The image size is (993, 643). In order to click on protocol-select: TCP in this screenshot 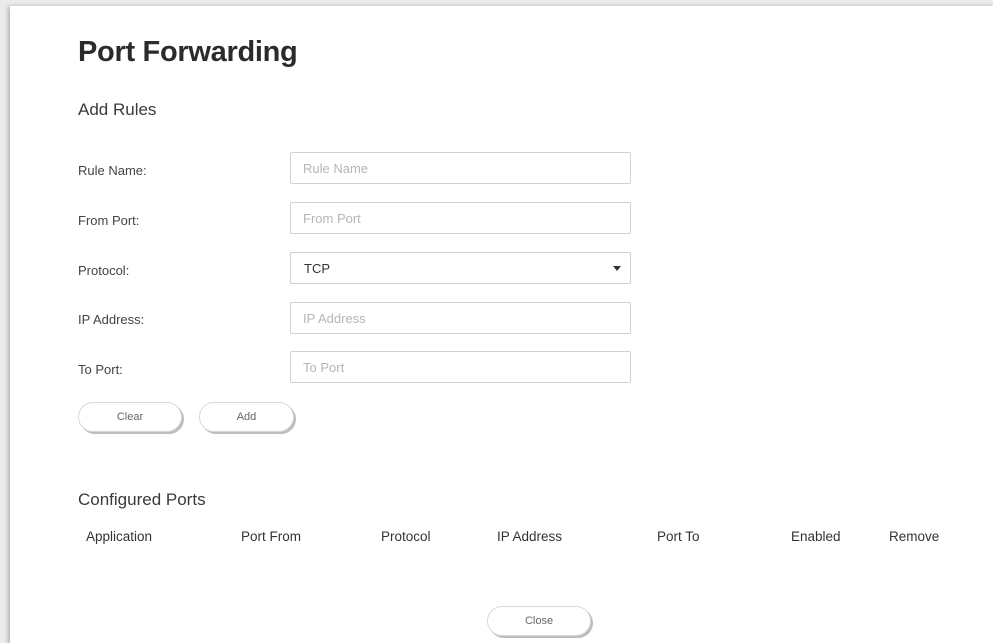, I will do `click(460, 268)`.